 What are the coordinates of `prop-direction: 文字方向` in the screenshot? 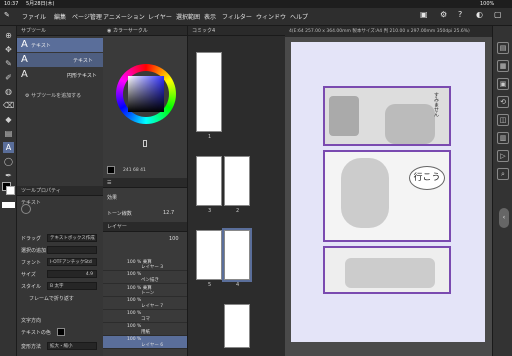 It's located at (60, 320).